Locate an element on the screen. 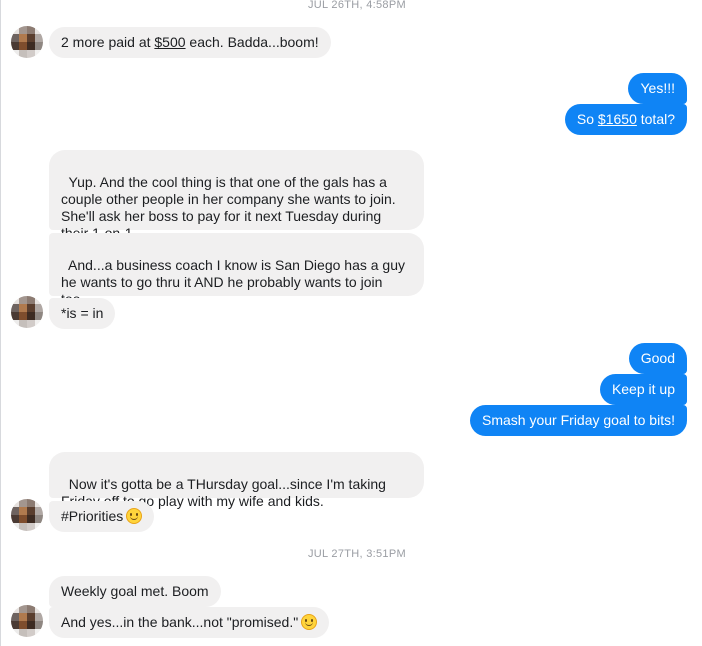 This screenshot has height=646, width=702. message-text: total? is located at coordinates (655, 119).